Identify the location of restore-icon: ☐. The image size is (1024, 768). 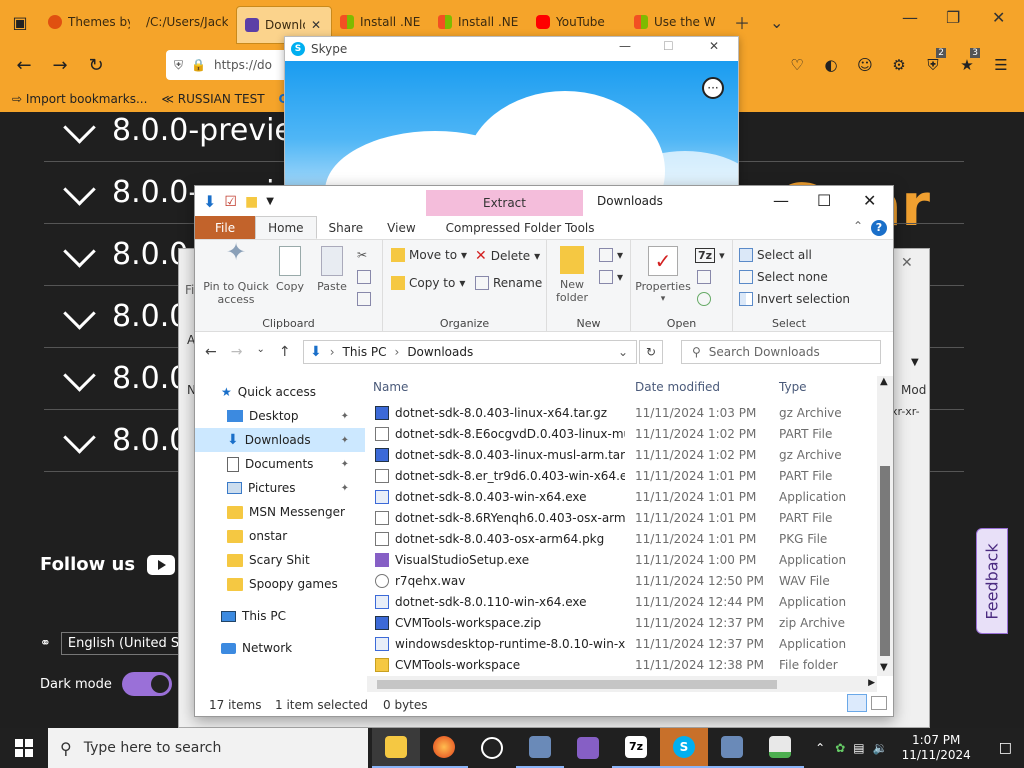
(668, 46).